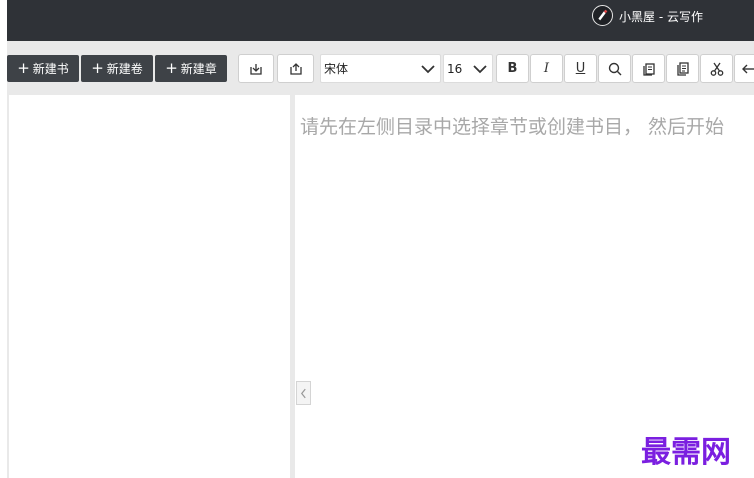 The height and width of the screenshot is (478, 754). Describe the element at coordinates (748, 68) in the screenshot. I see `undo-icon` at that location.